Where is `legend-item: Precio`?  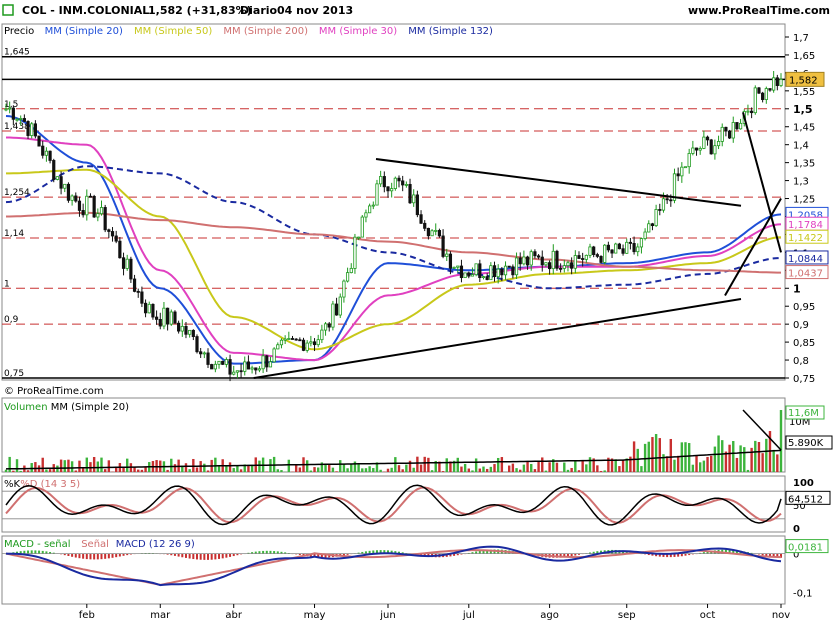
legend-item: Precio is located at coordinates (19, 31).